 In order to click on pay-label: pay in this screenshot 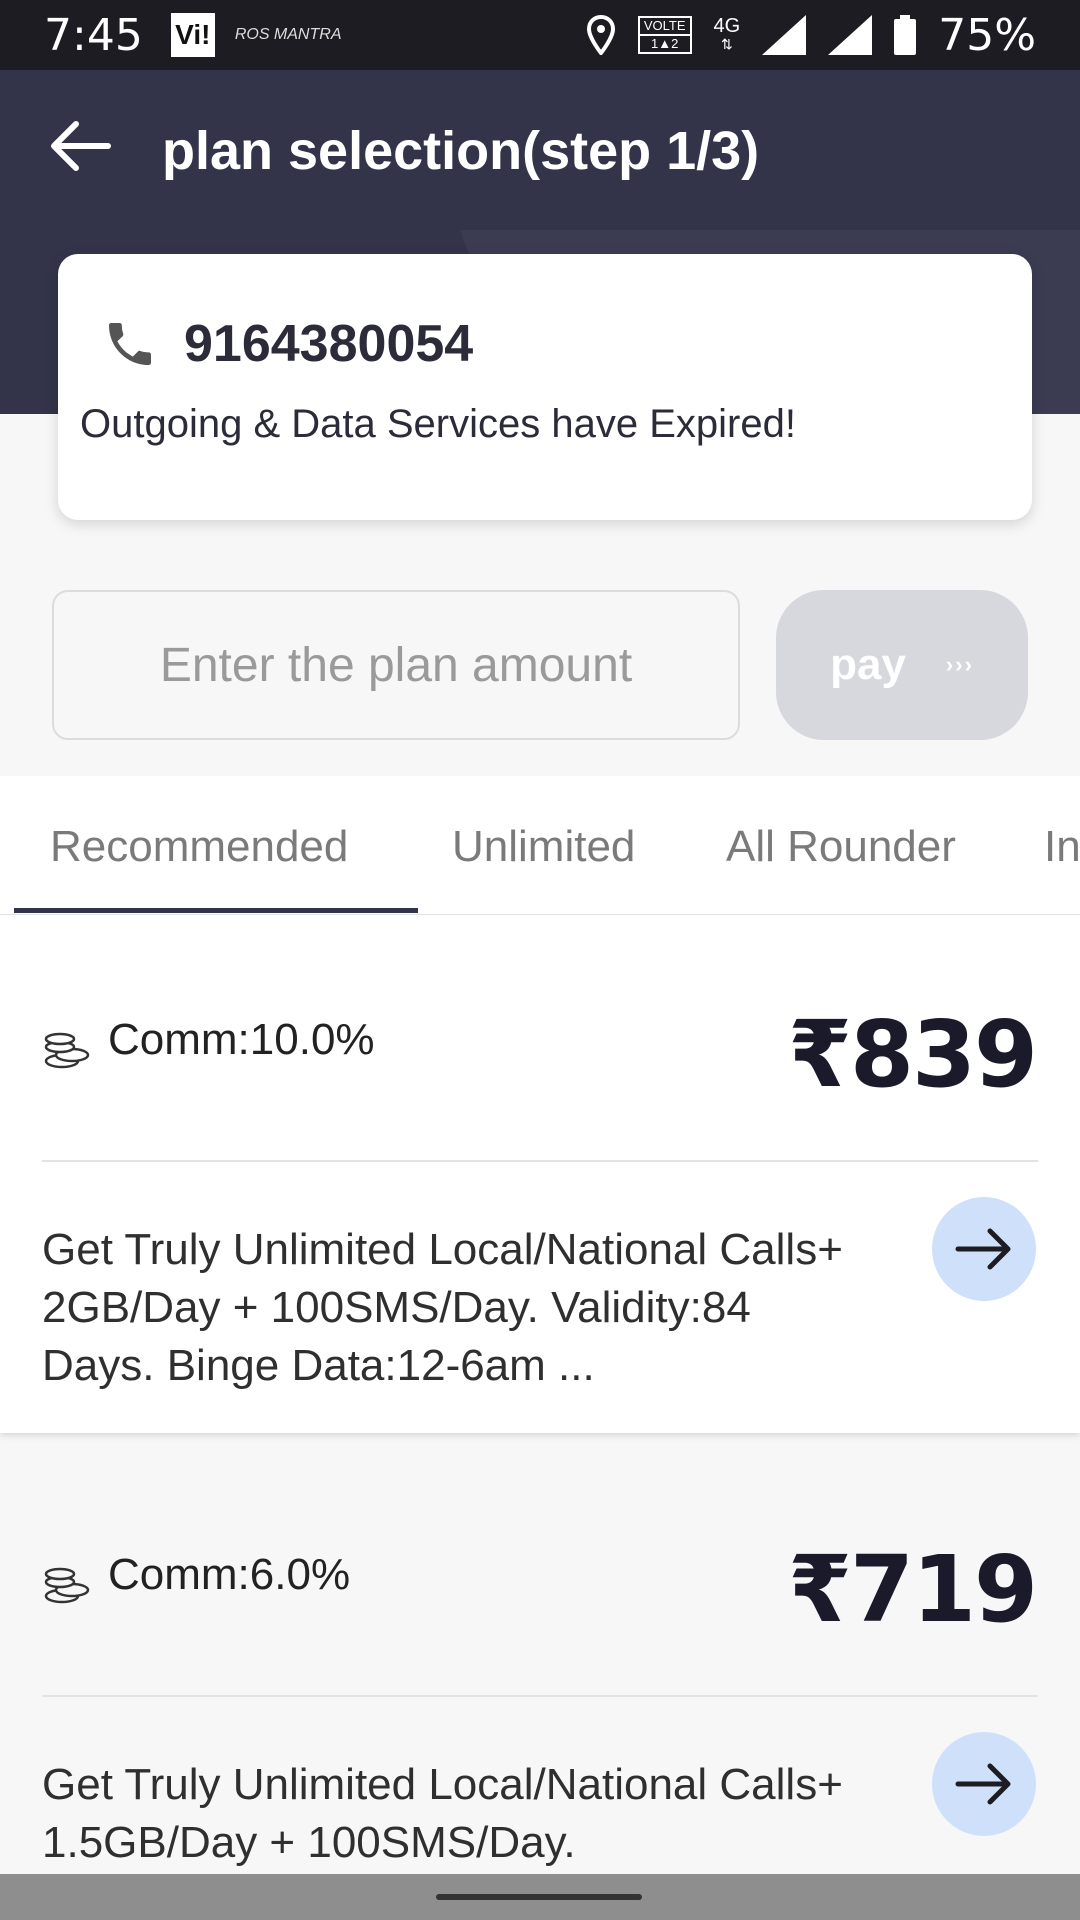, I will do `click(868, 664)`.